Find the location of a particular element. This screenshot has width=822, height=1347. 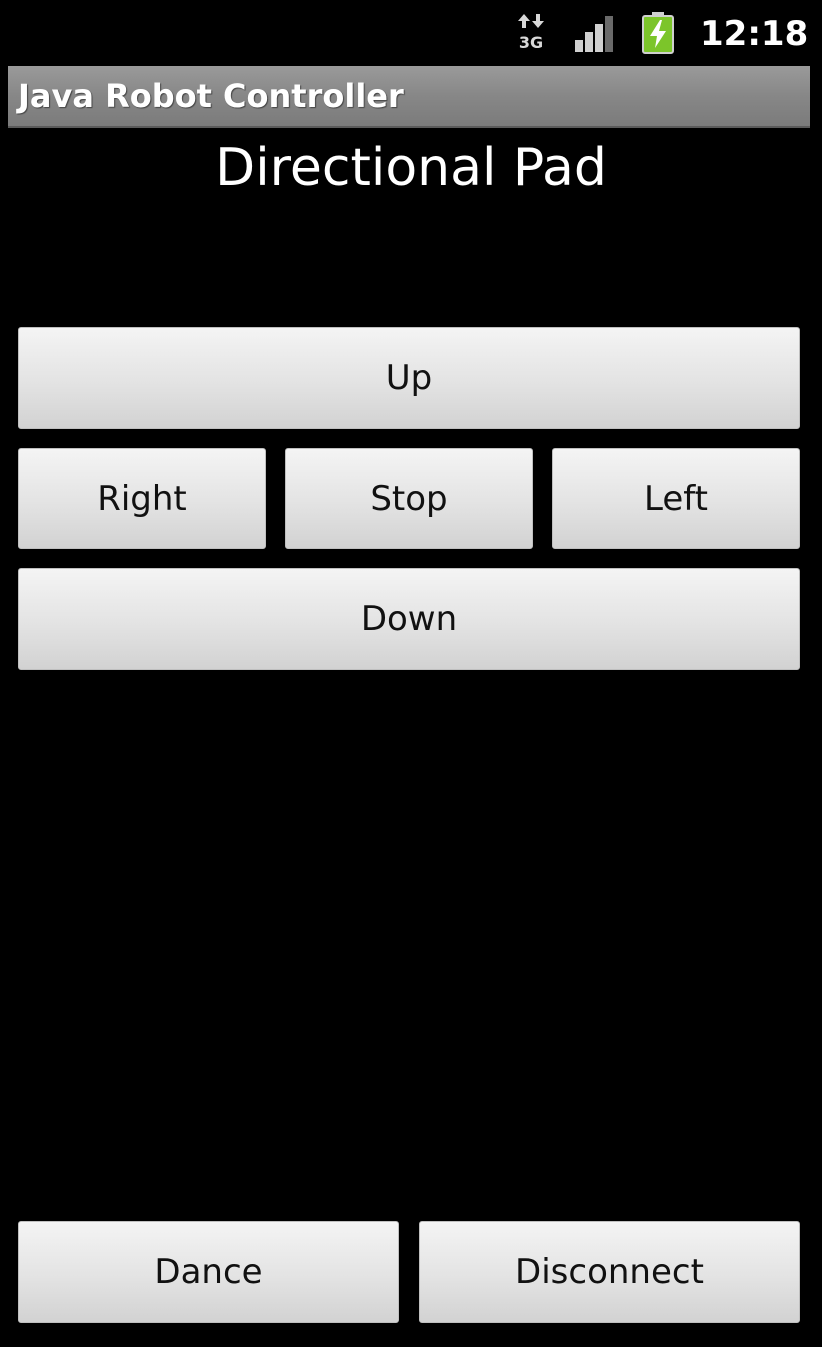

down-button: Down is located at coordinates (409, 619).